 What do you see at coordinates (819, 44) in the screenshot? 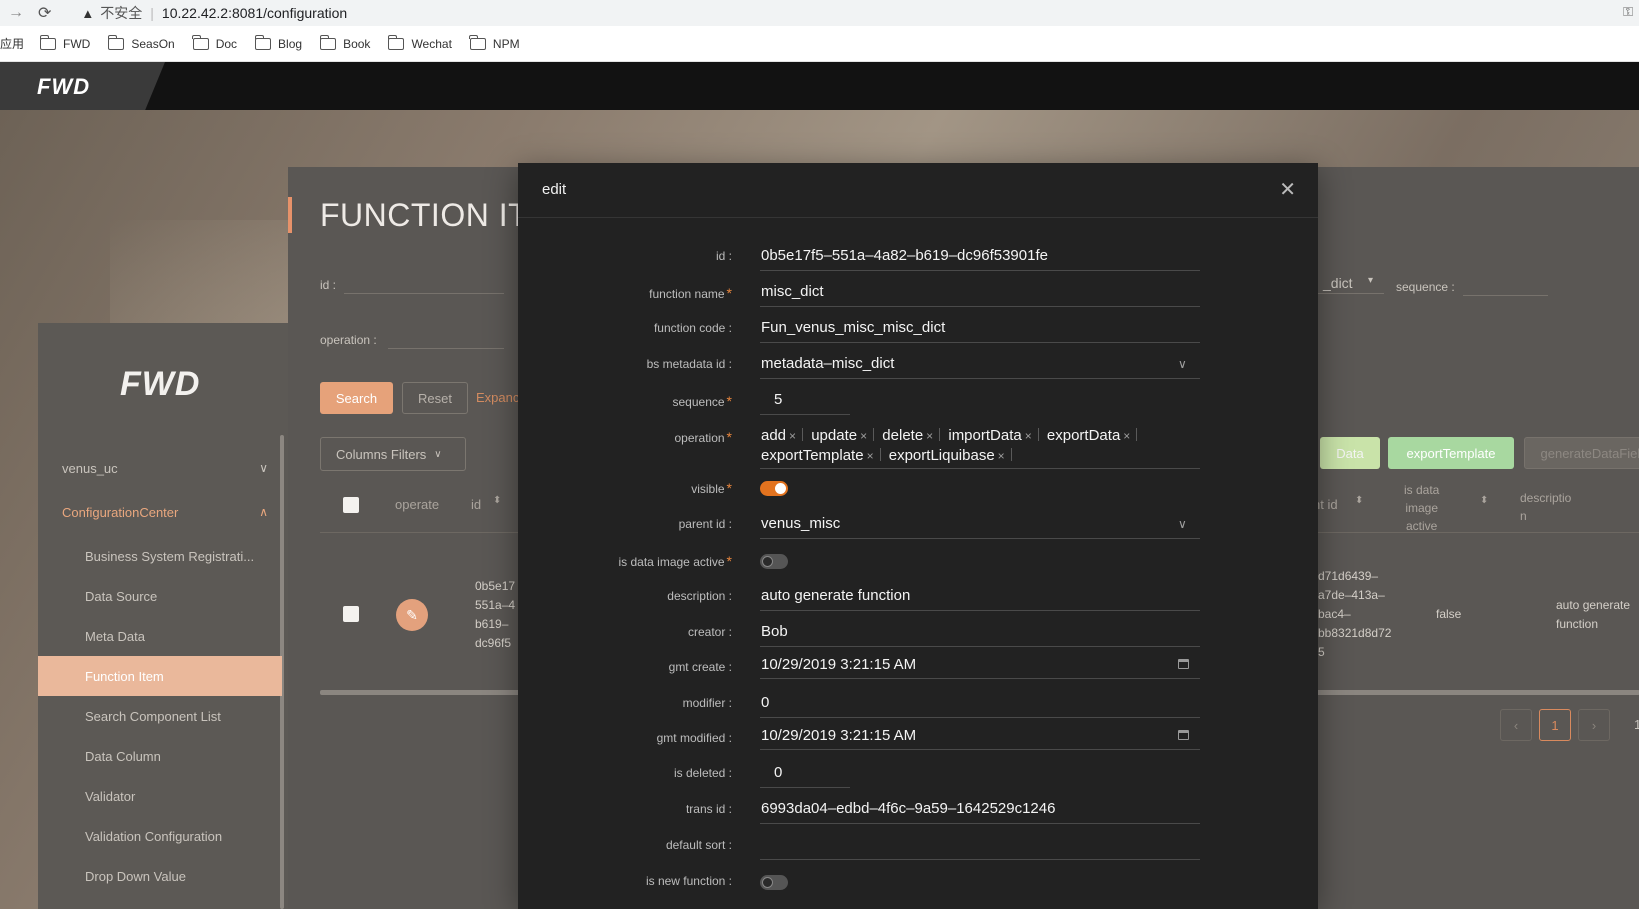
I see `bookmarks-bar: 应用 FWD SeasOn Doc Blog Book Wechat NPM` at bounding box center [819, 44].